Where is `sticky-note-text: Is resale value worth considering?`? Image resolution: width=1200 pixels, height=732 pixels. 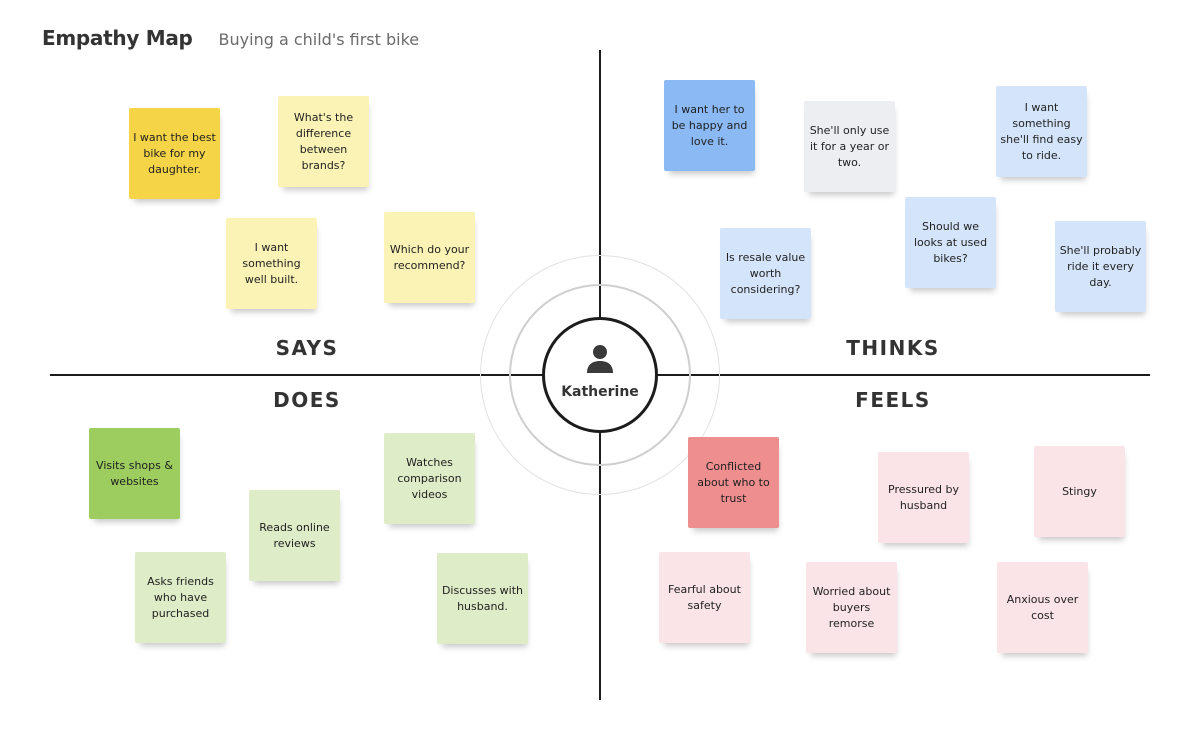
sticky-note-text: Is resale value worth considering? is located at coordinates (765, 273).